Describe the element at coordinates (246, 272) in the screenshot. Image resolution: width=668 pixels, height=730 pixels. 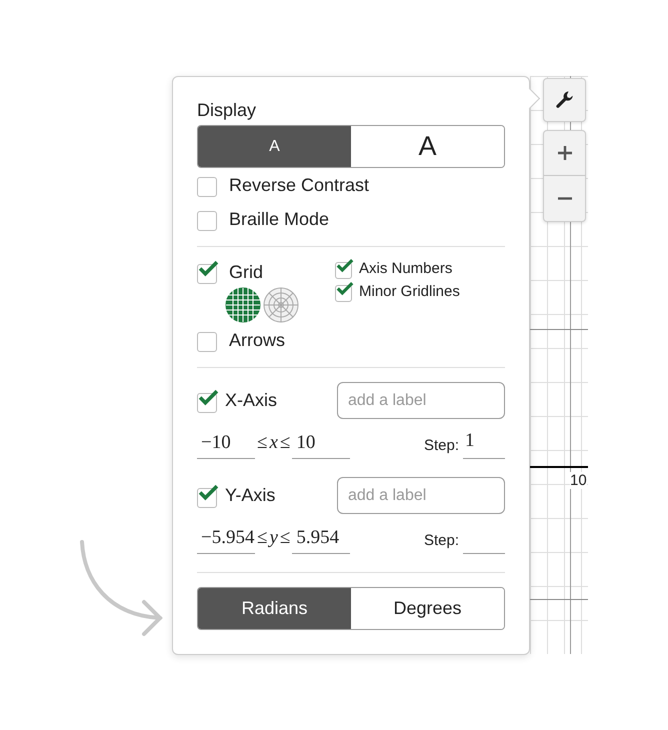
I see `checkbox-label: Grid` at that location.